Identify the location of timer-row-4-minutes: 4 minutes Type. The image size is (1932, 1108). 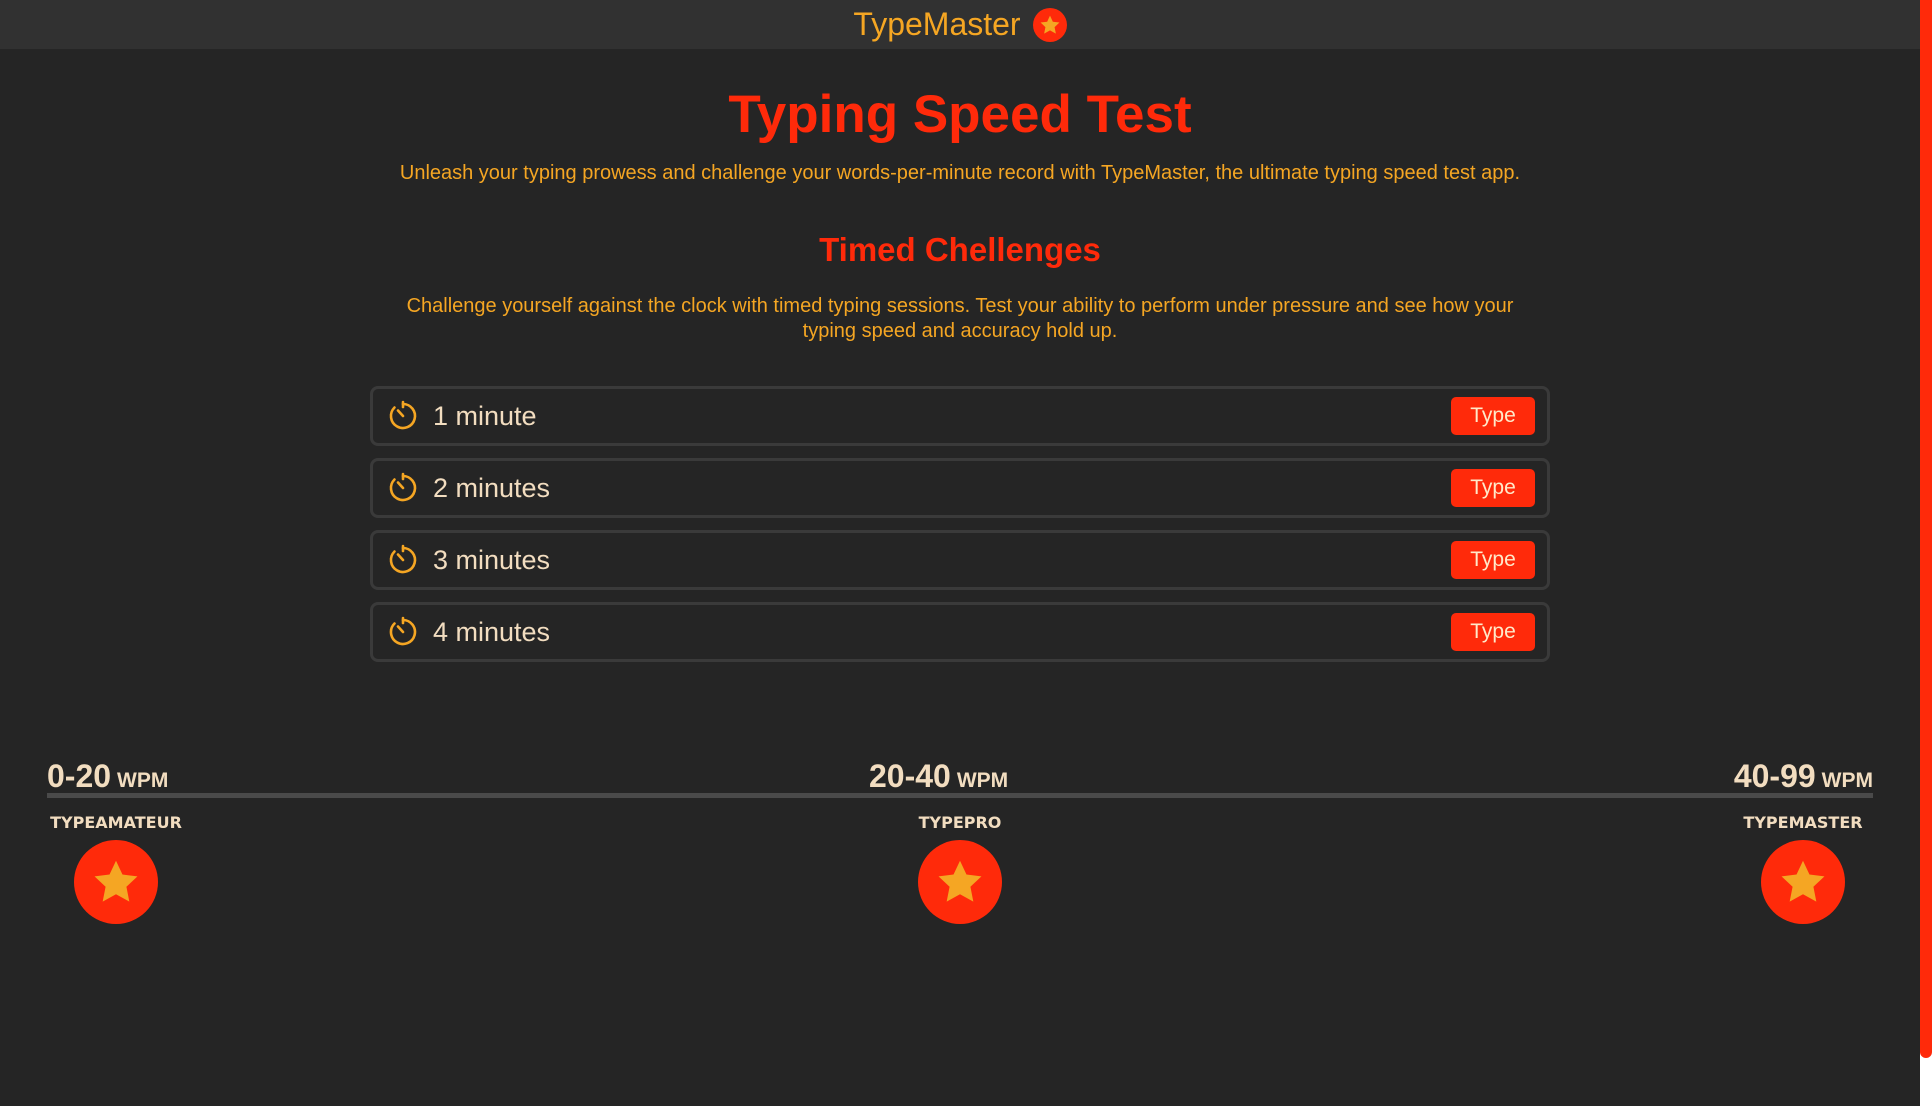
(960, 632).